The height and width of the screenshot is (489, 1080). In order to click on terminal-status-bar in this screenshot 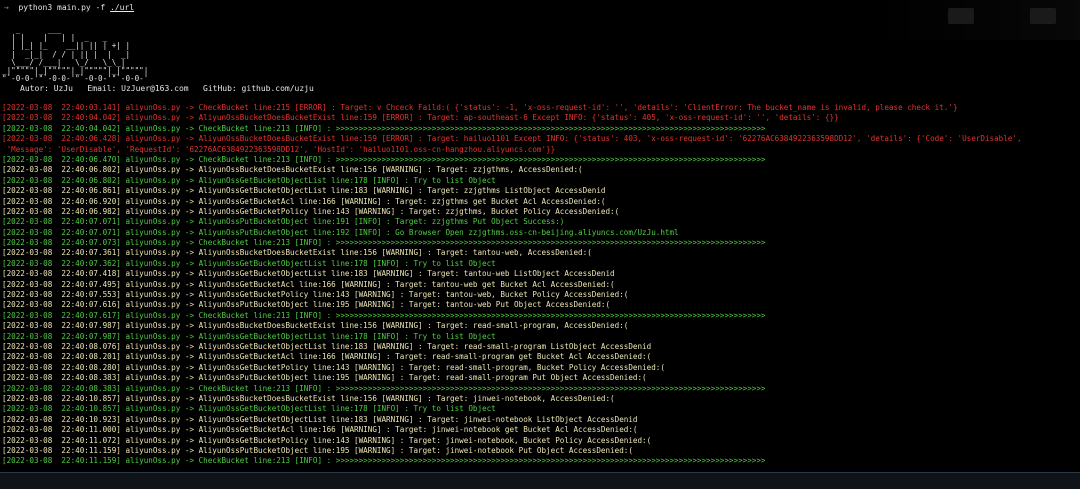, I will do `click(540, 480)`.